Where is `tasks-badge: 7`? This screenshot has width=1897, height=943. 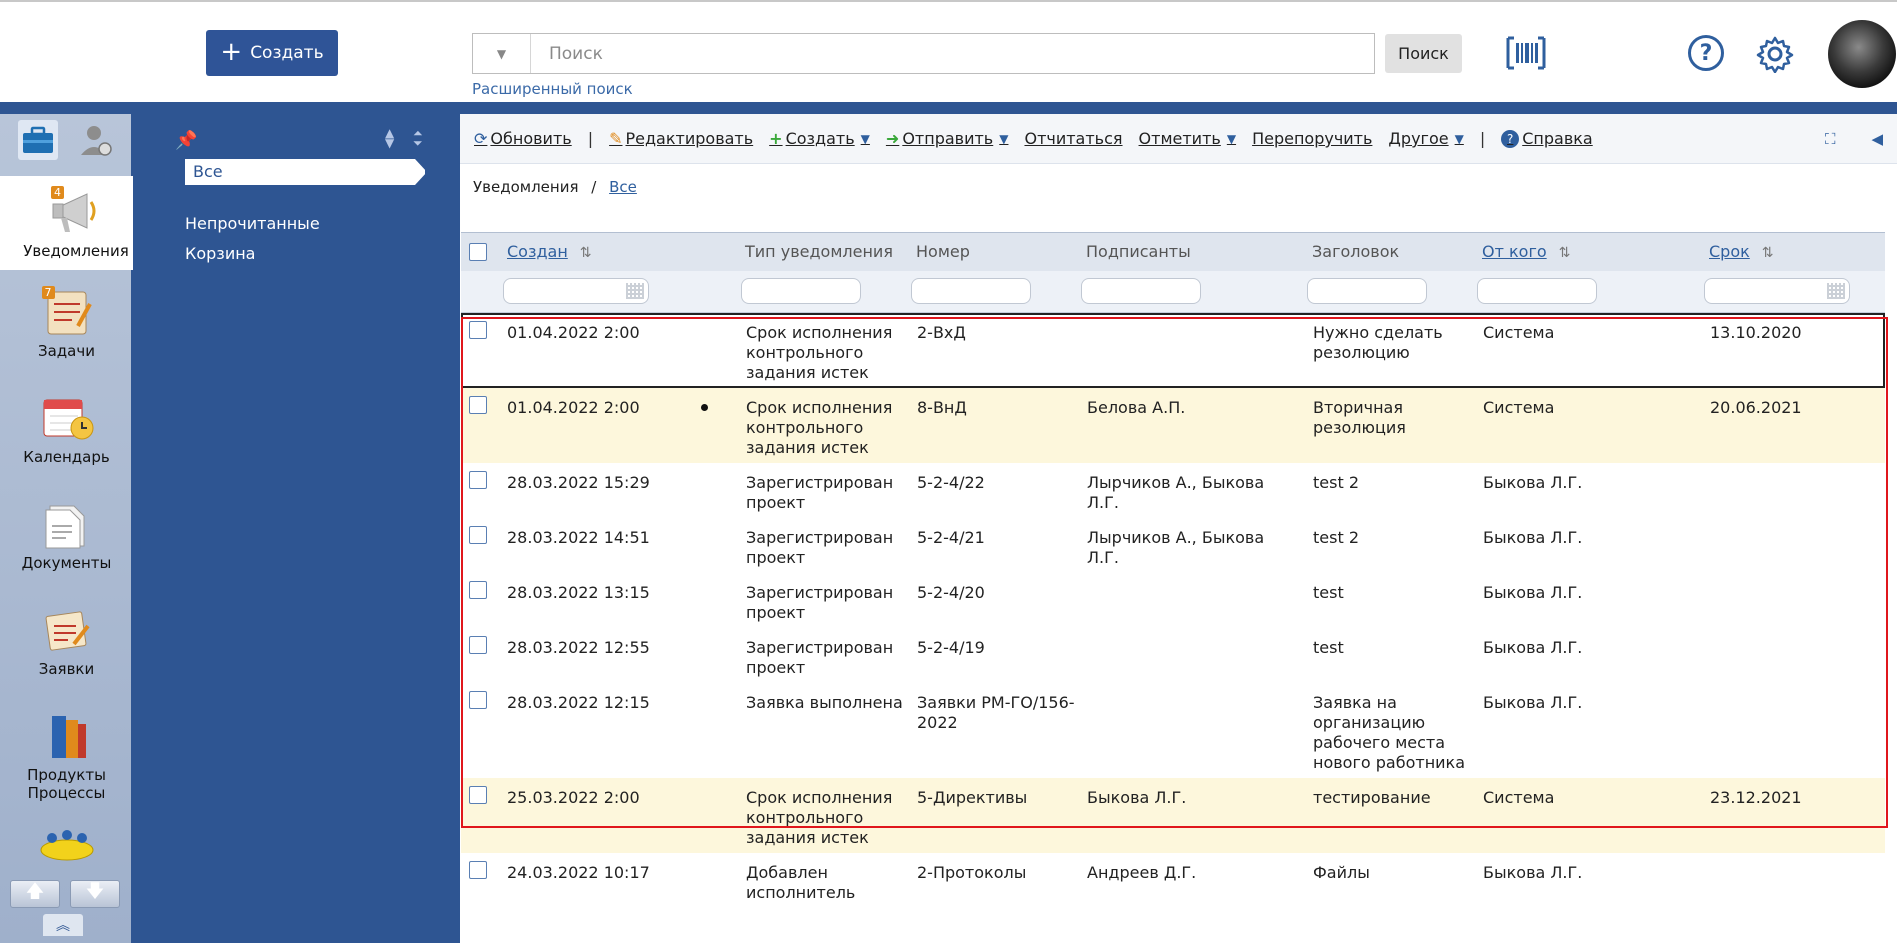
tasks-badge: 7 is located at coordinates (48, 292).